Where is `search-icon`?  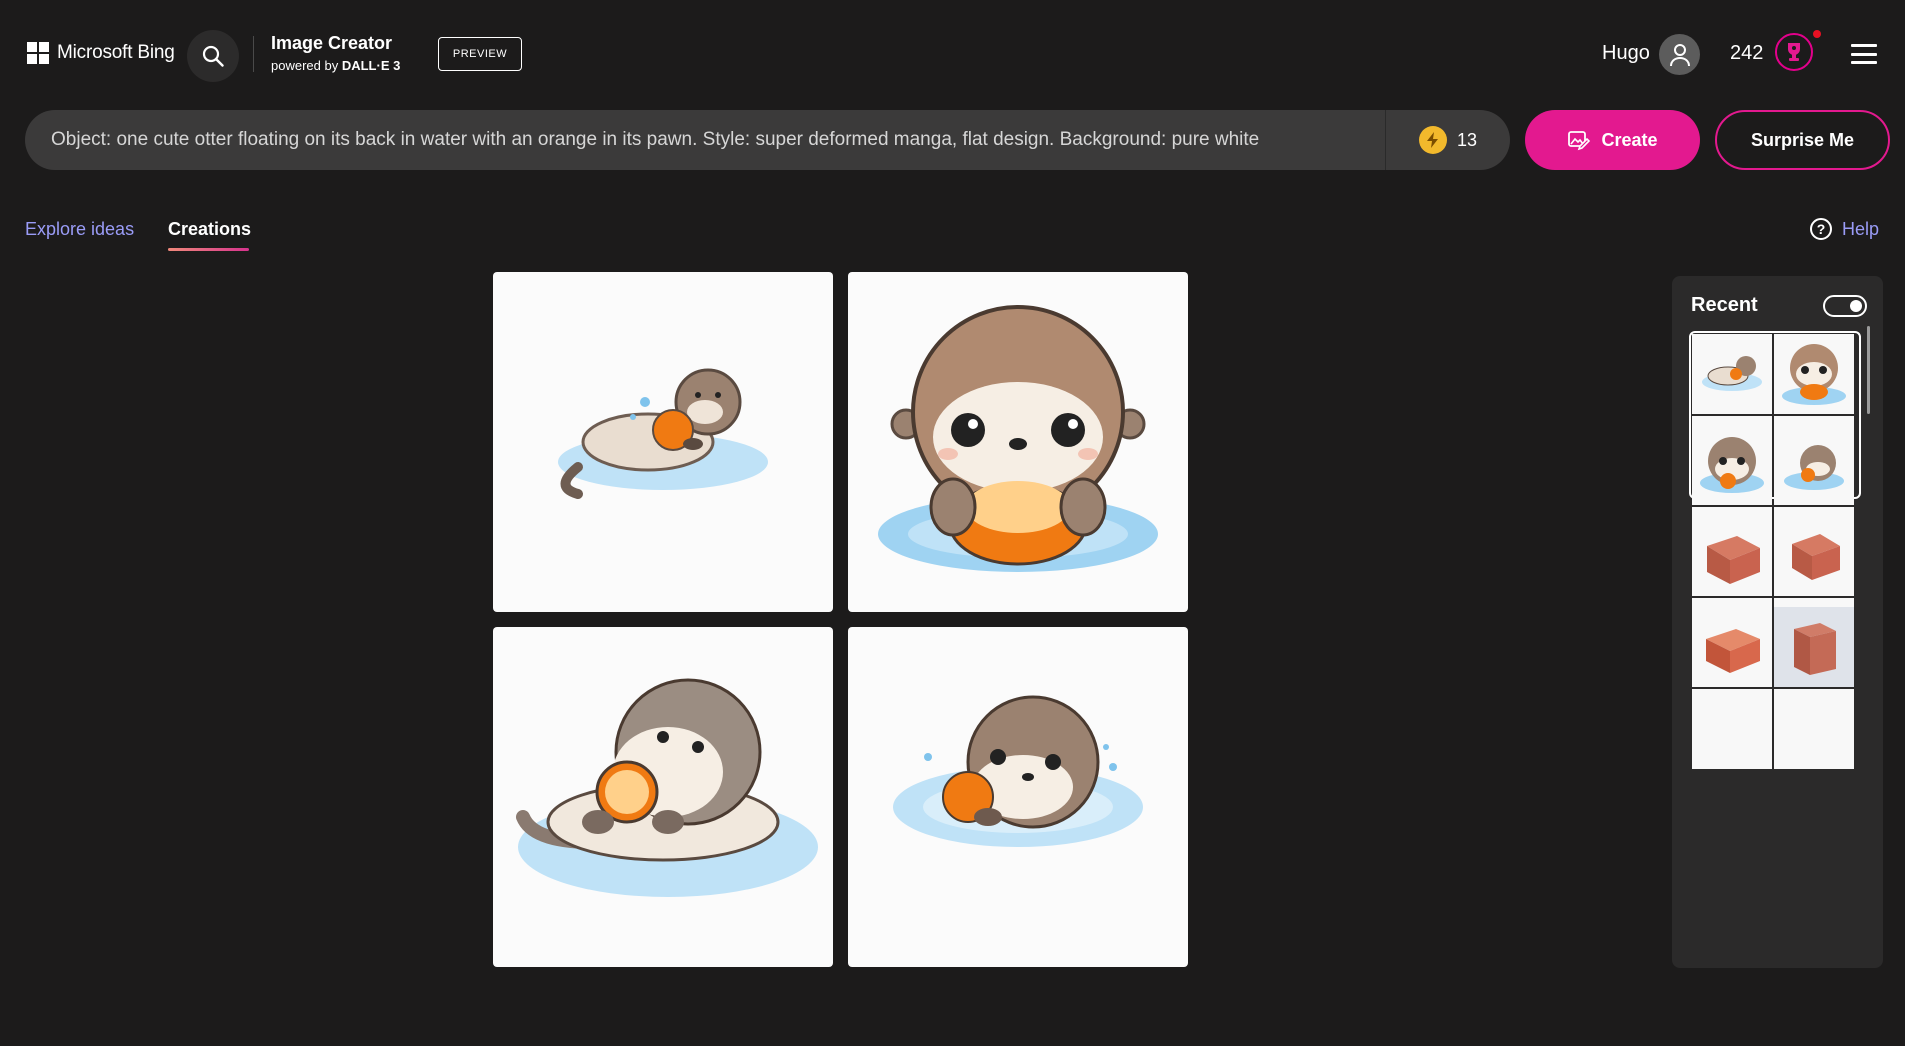 search-icon is located at coordinates (213, 56).